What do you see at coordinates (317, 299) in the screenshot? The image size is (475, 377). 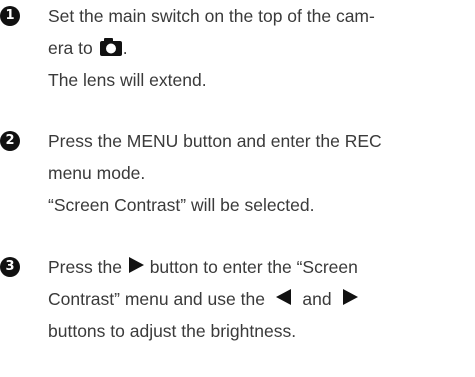 I see `step-3-line-2-mid: and` at bounding box center [317, 299].